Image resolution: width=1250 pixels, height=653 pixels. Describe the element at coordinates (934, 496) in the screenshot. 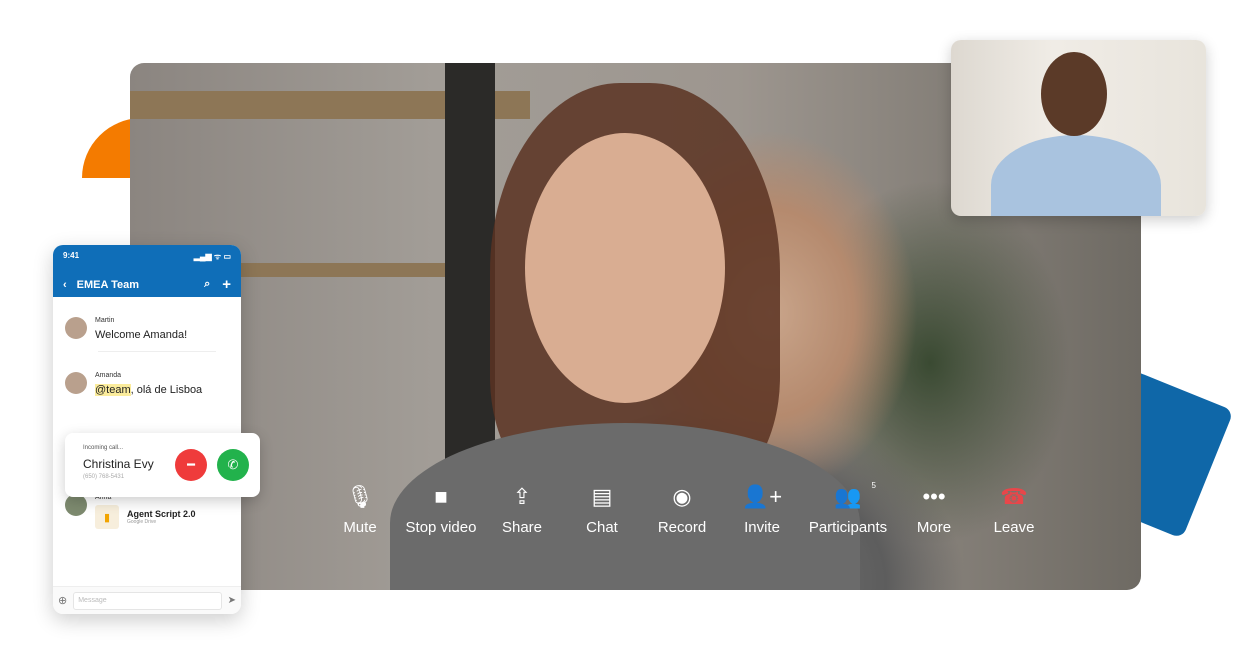

I see `more-icon: •••` at that location.